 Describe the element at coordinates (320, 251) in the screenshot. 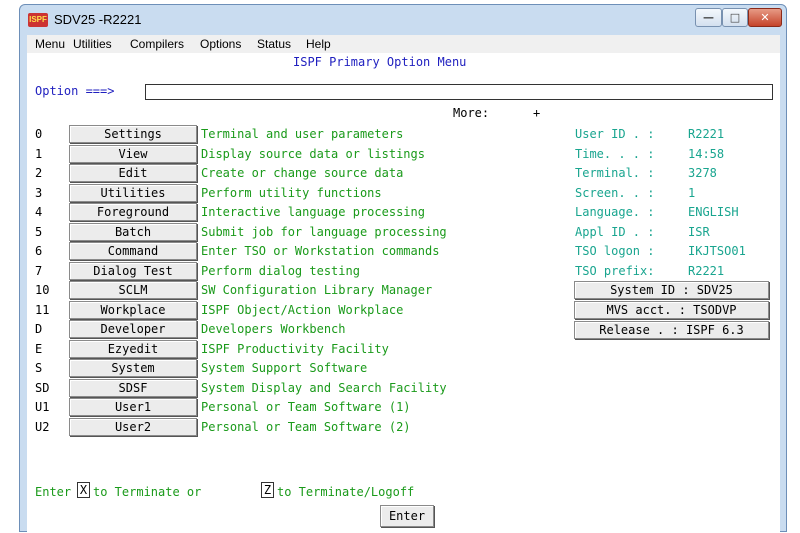

I see `option-description: Enter TSO or Workstation commands` at that location.